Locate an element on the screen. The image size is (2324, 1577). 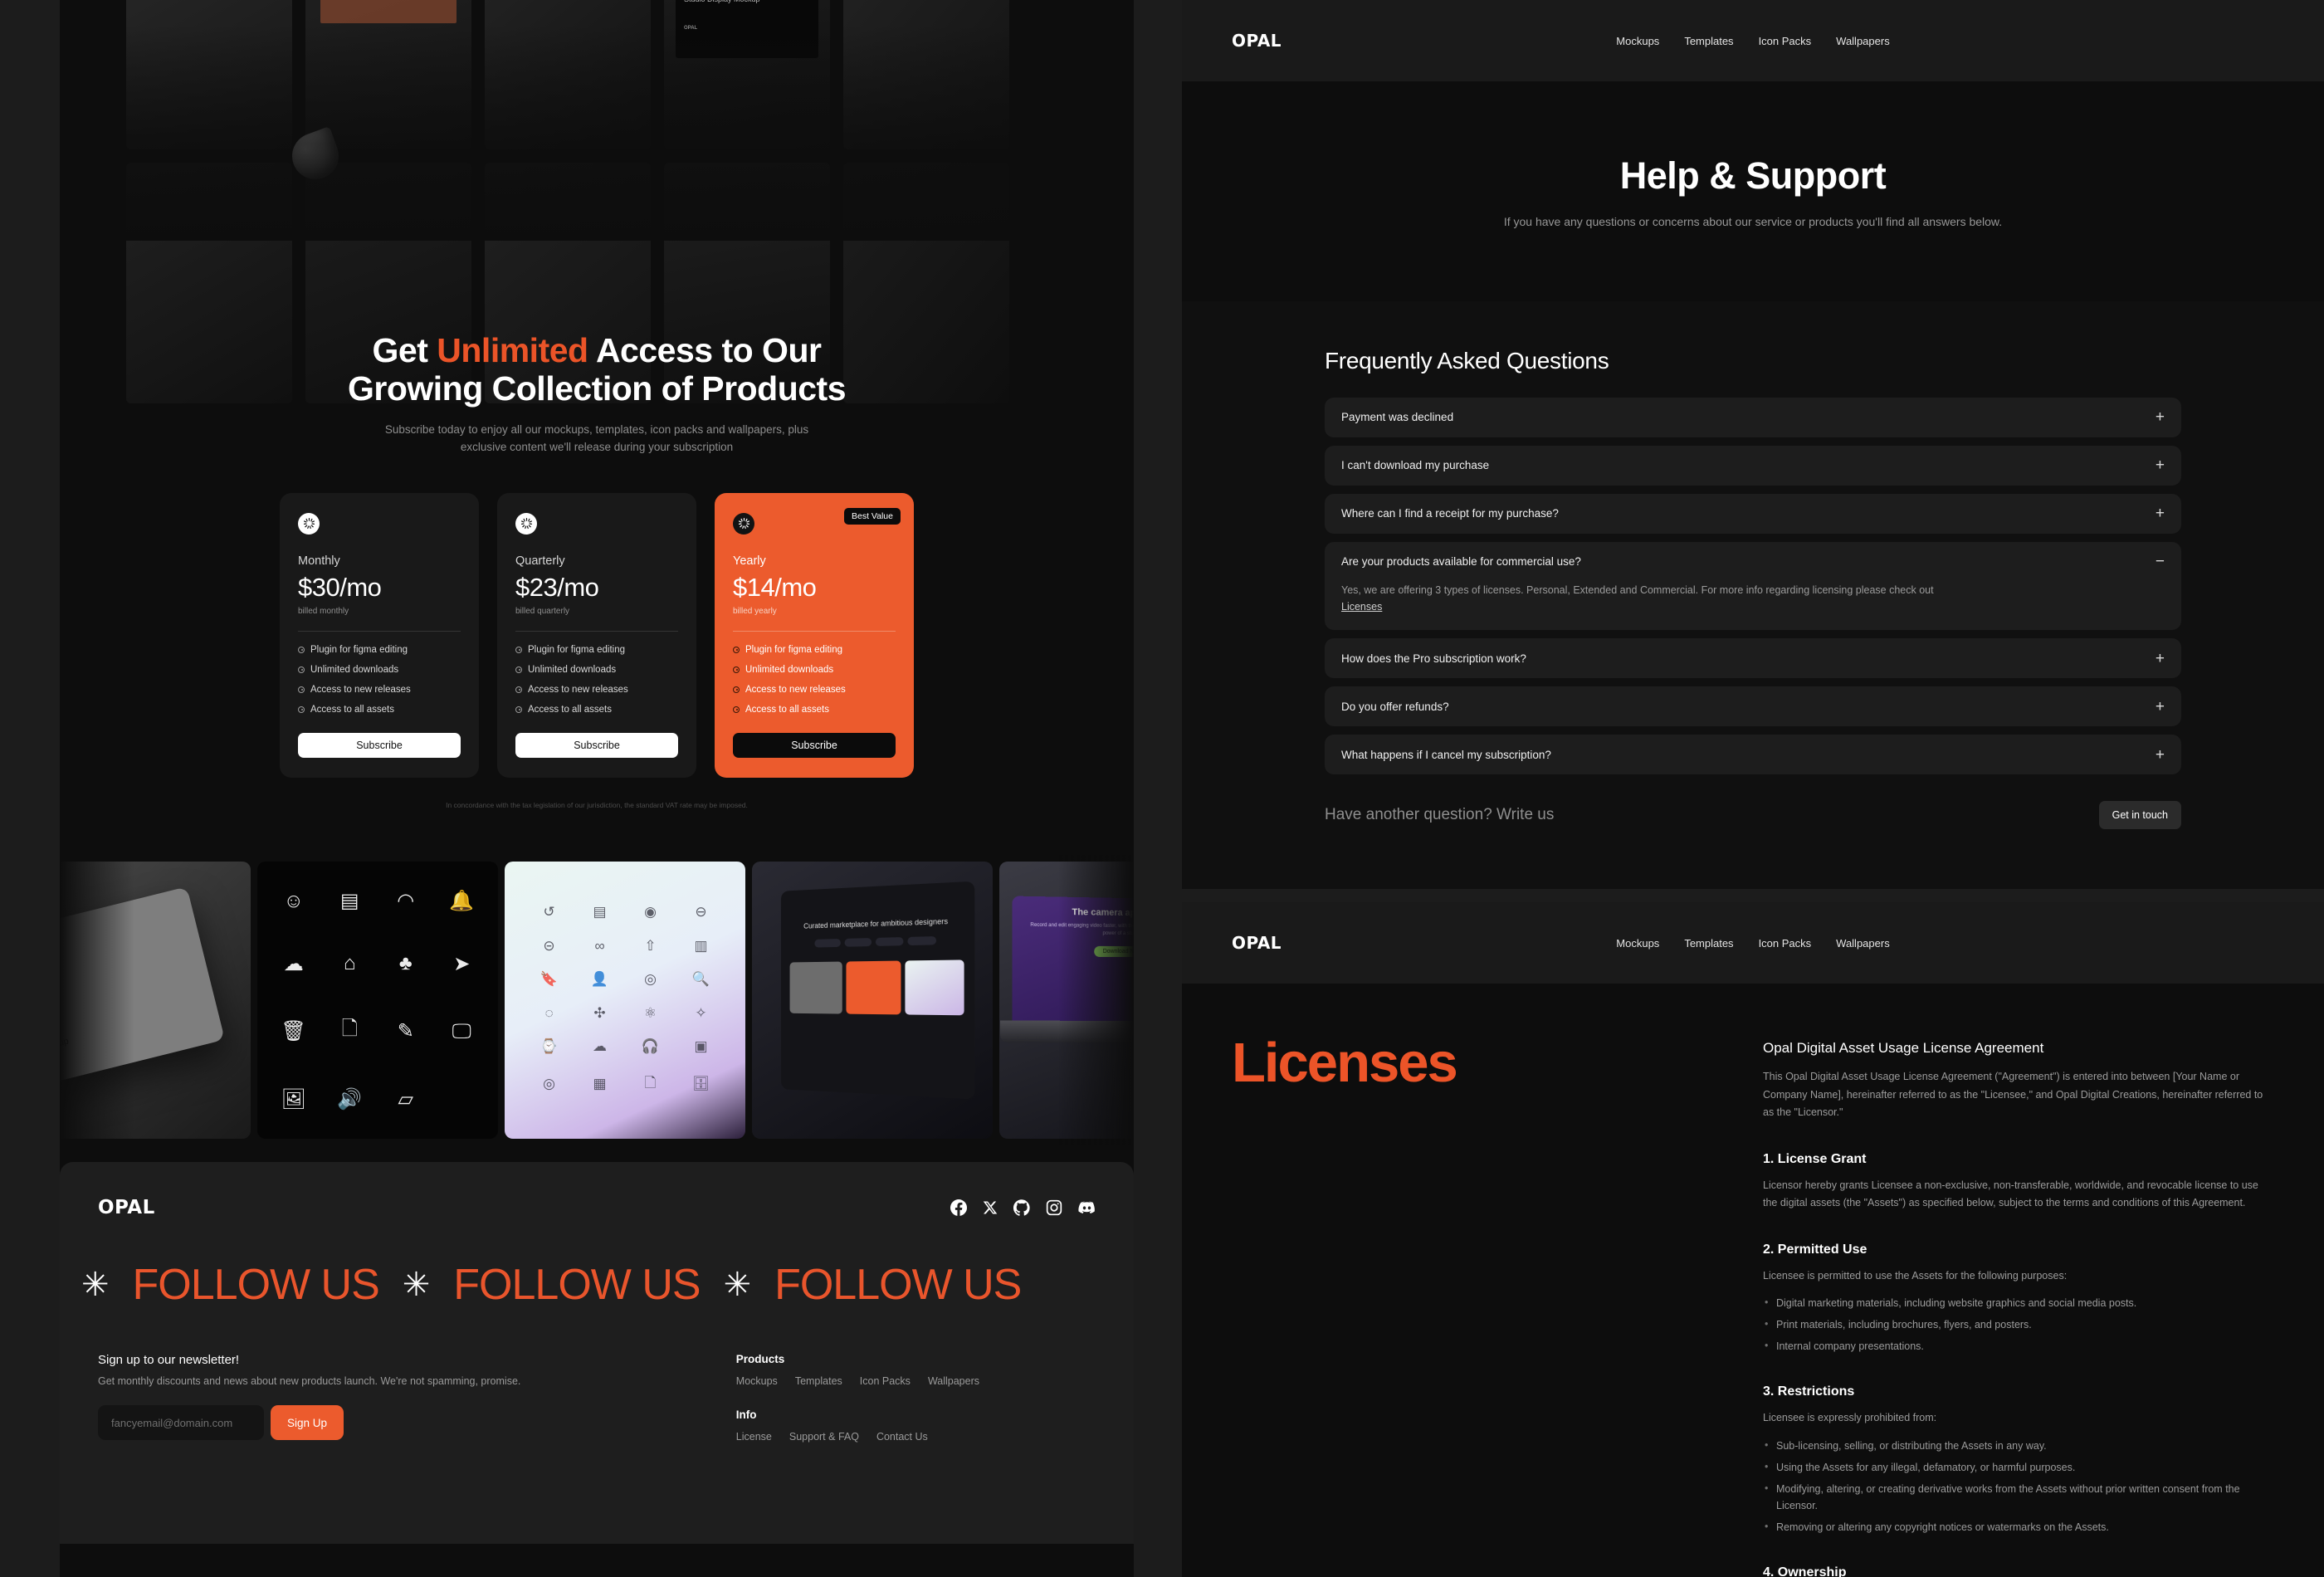
footer-link-templates: Templates is located at coordinates (818, 1381).